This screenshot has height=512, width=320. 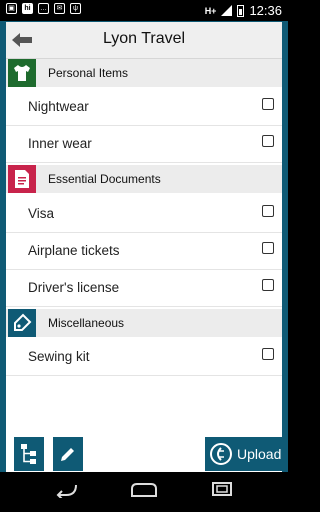 I want to click on hi-app-icon: hi, so click(x=27, y=8).